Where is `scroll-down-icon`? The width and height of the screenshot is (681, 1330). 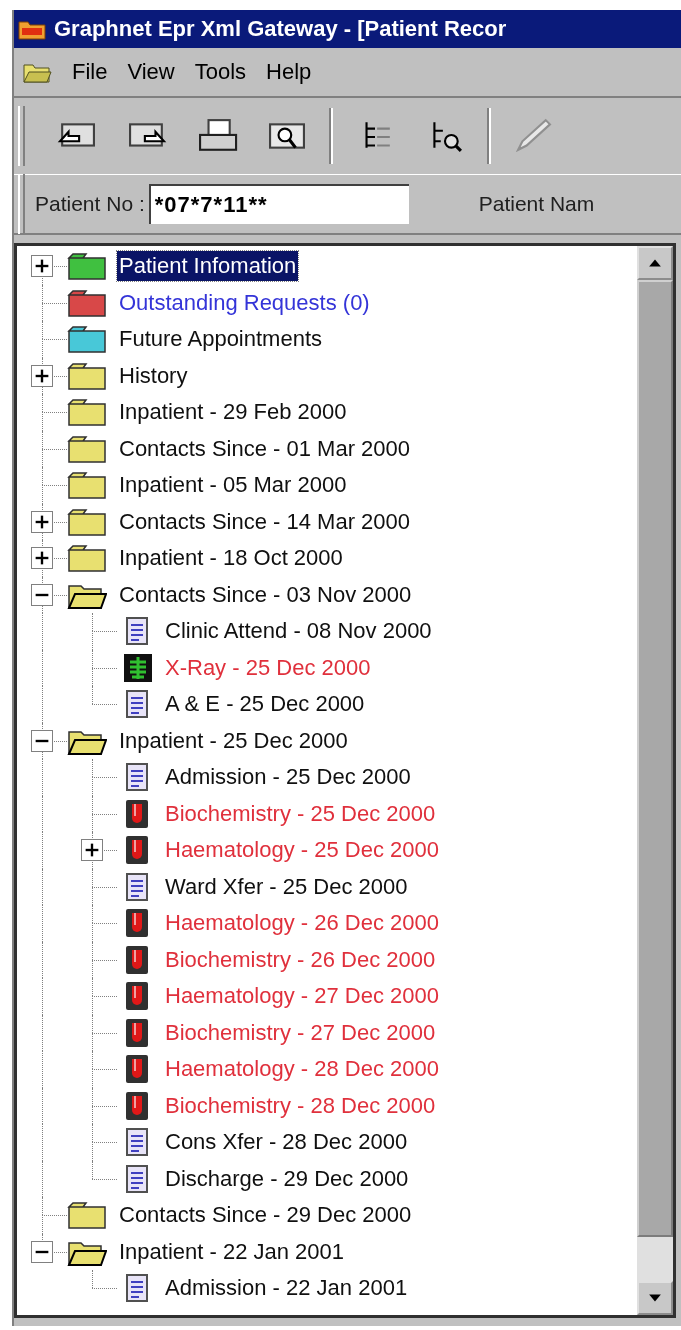 scroll-down-icon is located at coordinates (655, 1298).